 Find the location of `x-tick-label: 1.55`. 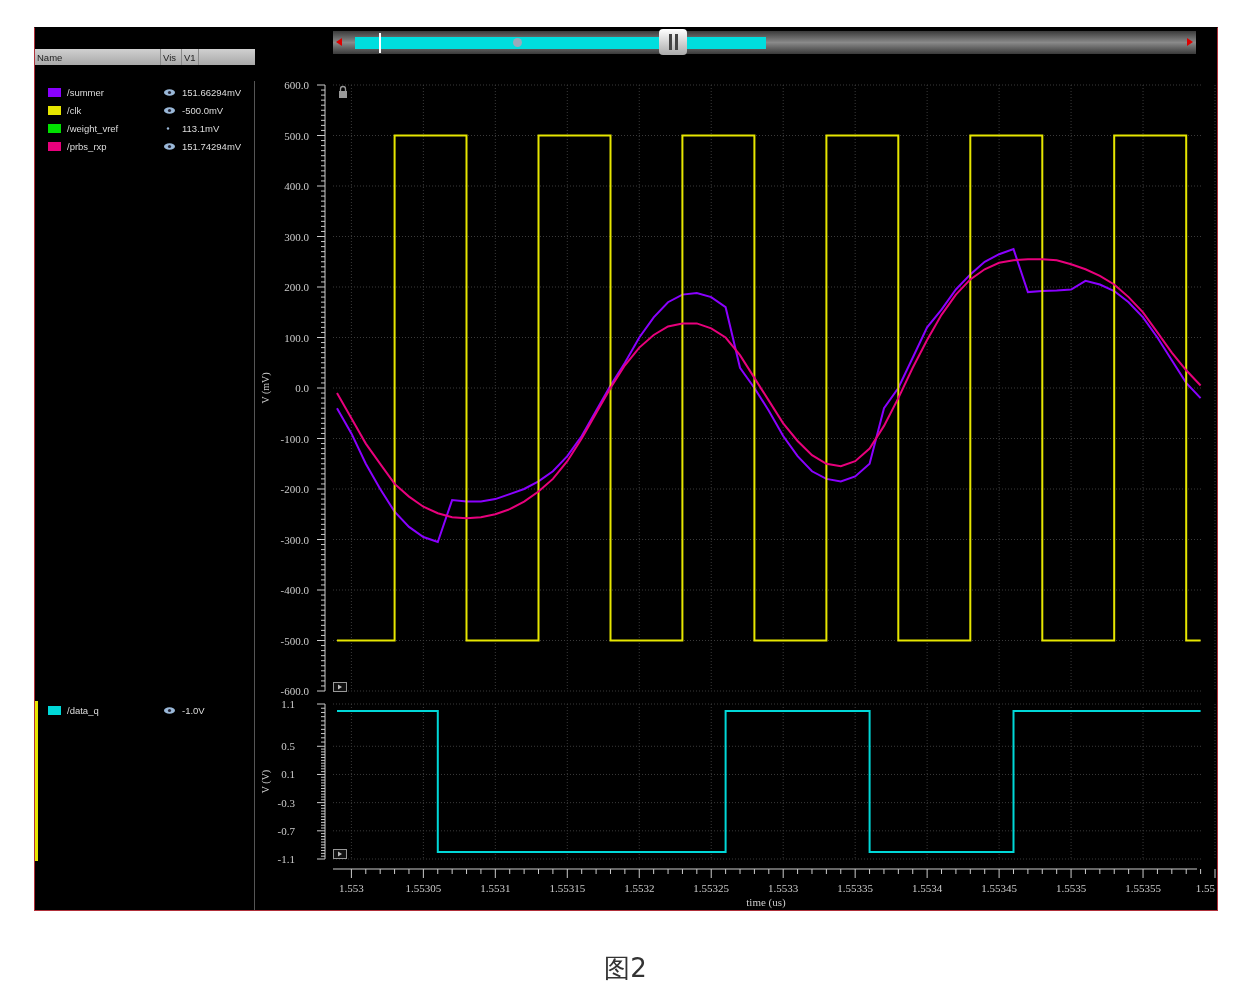

x-tick-label: 1.55 is located at coordinates (1205, 888).